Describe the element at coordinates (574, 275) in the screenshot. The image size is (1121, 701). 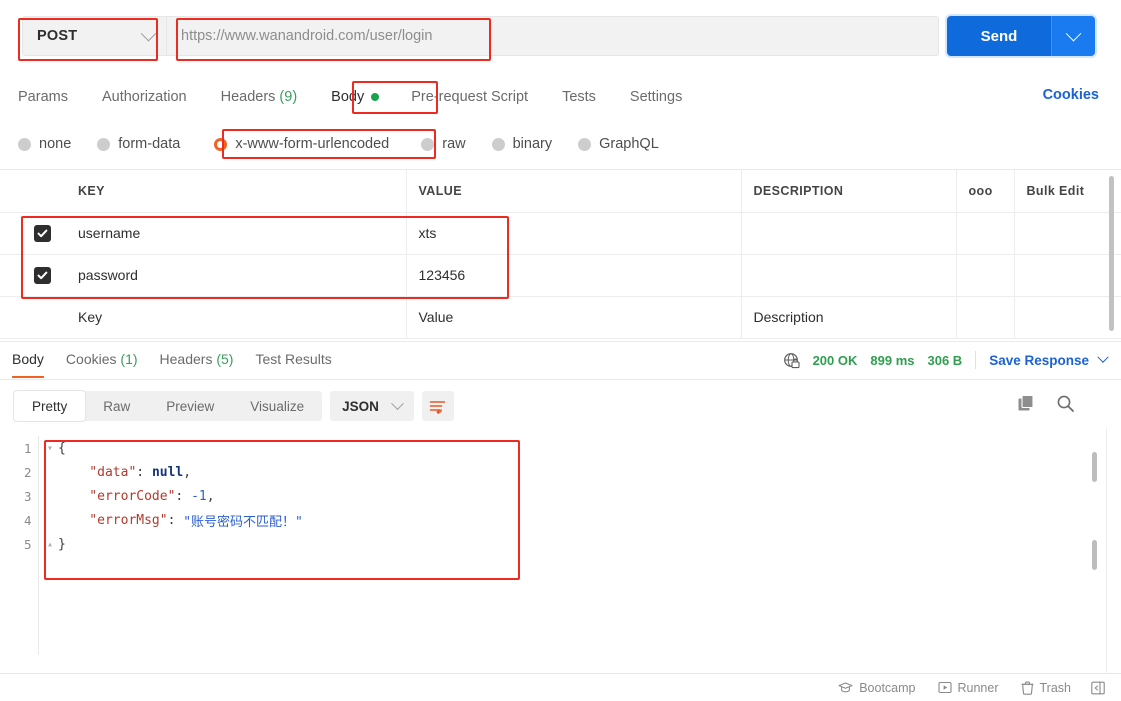
I see `row-value: 123456` at that location.